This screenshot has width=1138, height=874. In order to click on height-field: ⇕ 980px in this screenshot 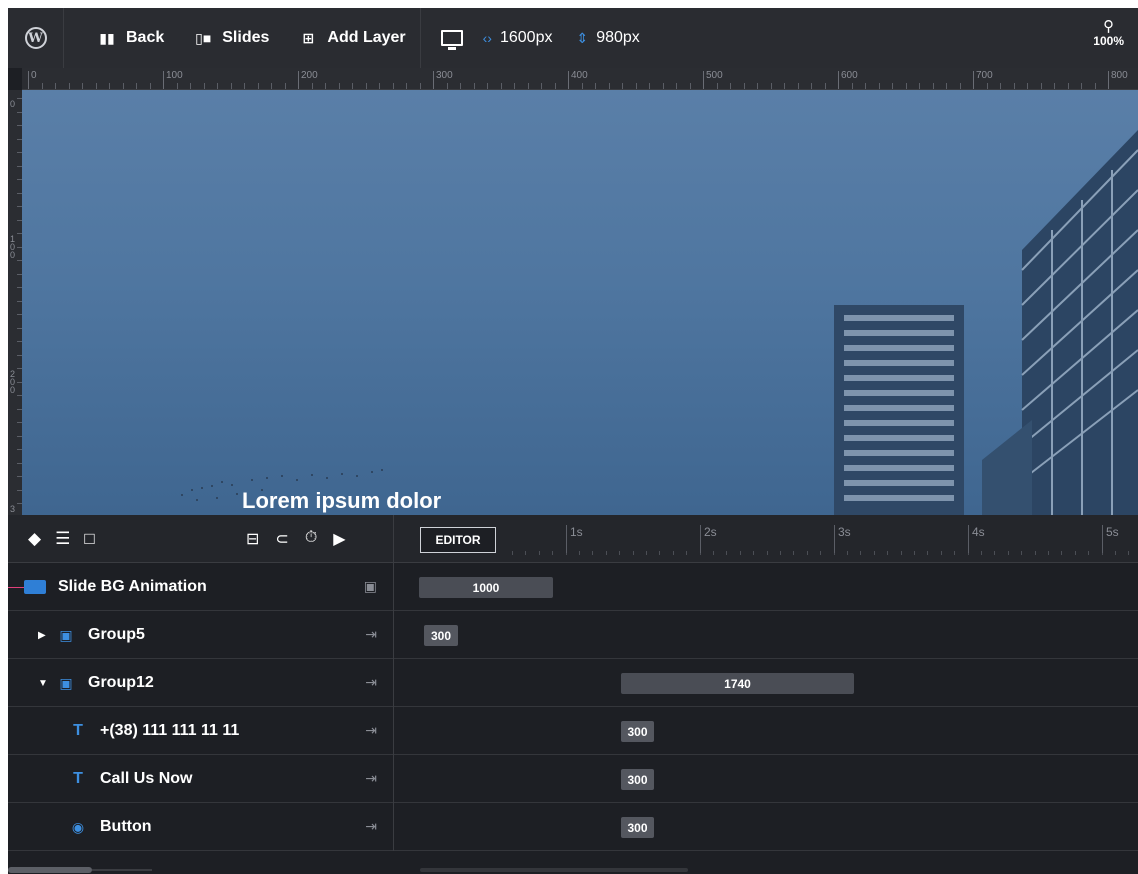, I will do `click(607, 38)`.